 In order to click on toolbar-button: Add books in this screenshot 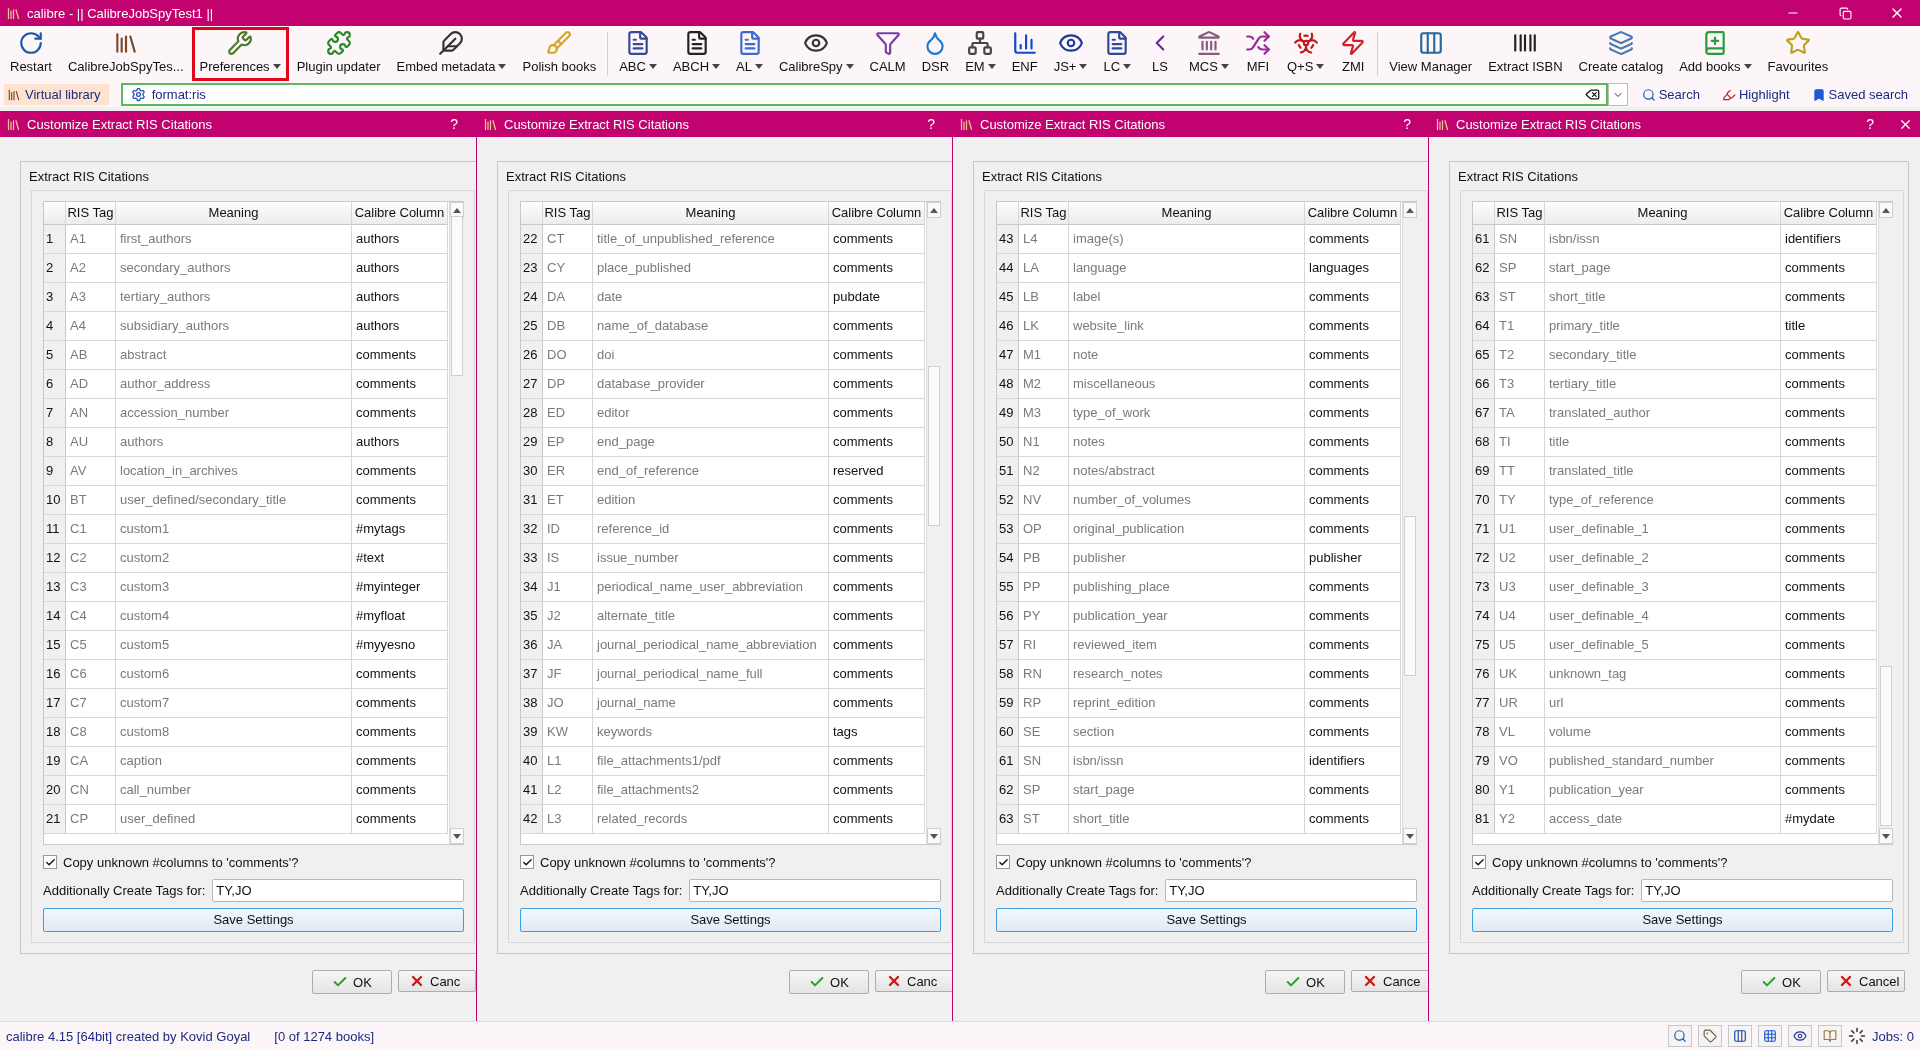, I will do `click(1715, 54)`.